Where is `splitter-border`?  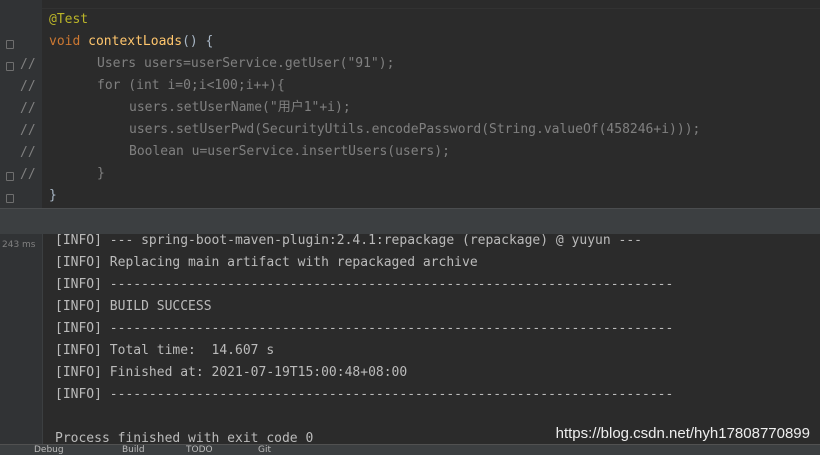
splitter-border is located at coordinates (410, 208).